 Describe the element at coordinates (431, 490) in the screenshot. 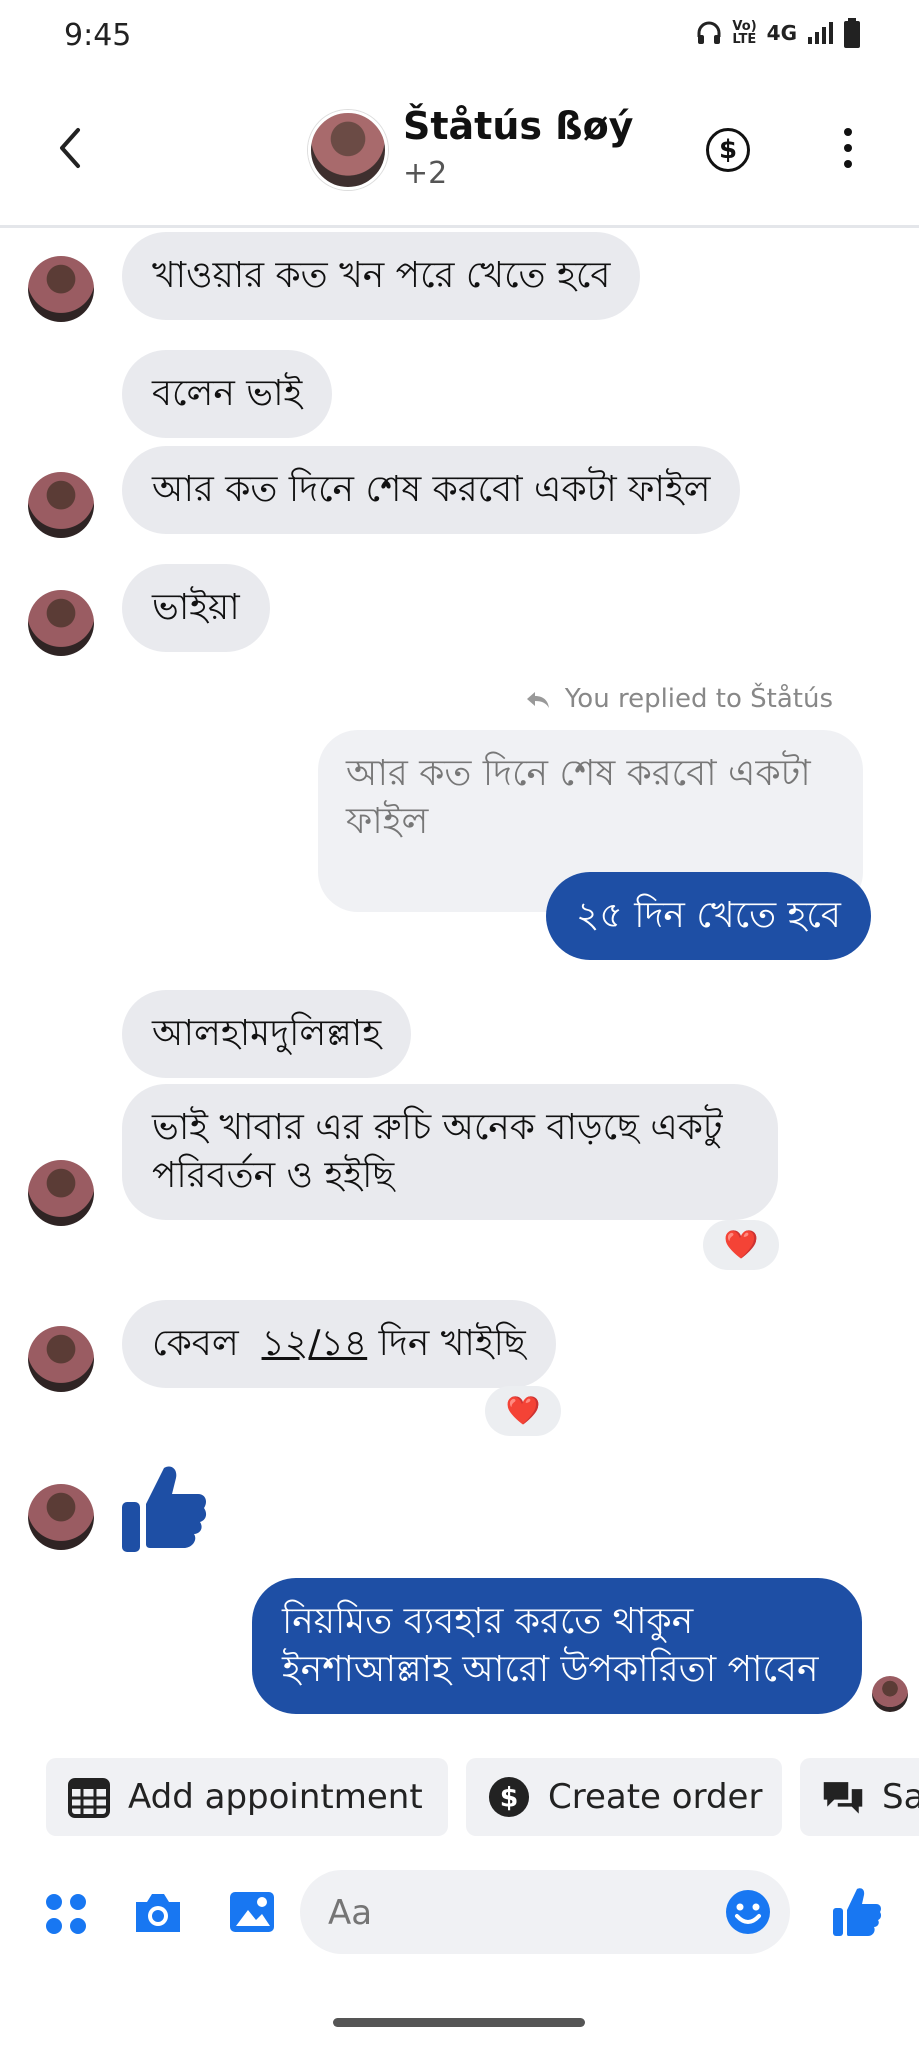

I see `message-bubble: আর কত দিনে শেষ করবো একটা ফাইল` at that location.